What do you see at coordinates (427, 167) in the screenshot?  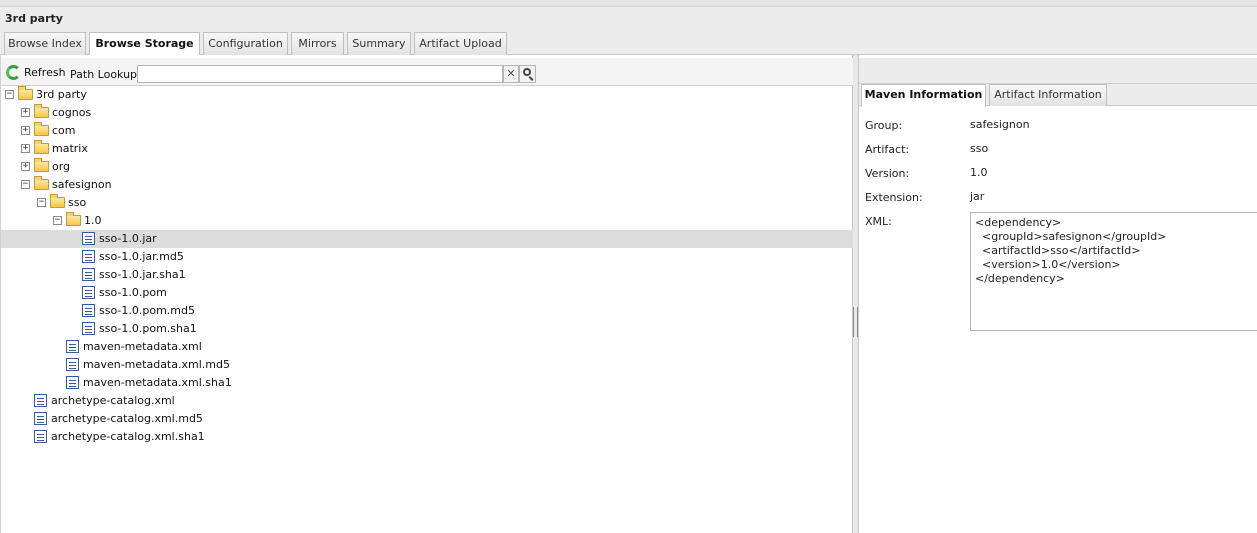 I see `tree-folder-row: + org` at bounding box center [427, 167].